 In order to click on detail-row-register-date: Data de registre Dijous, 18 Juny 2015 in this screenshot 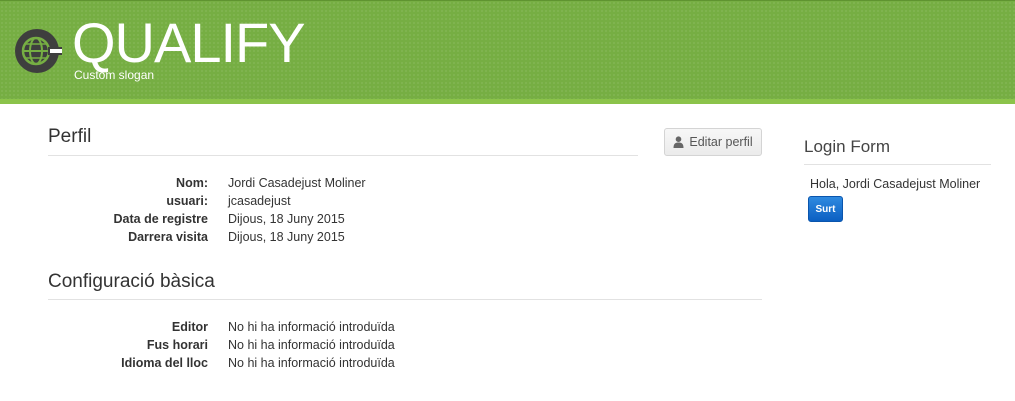, I will do `click(240, 219)`.